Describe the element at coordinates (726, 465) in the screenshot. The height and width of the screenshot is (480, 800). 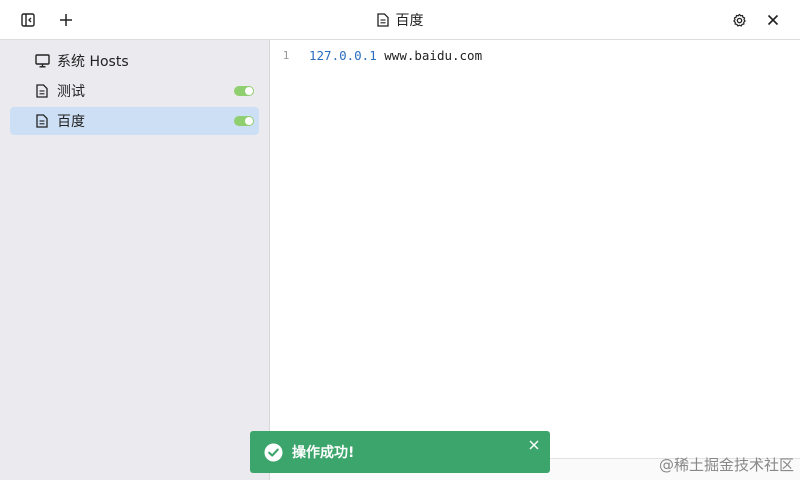
I see `watermark: @稀土掘金技术社区` at that location.